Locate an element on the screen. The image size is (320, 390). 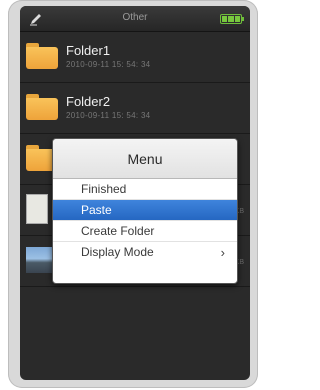
list-item: Folder1 2010-09-11 15: 54: 34 is located at coordinates (135, 58).